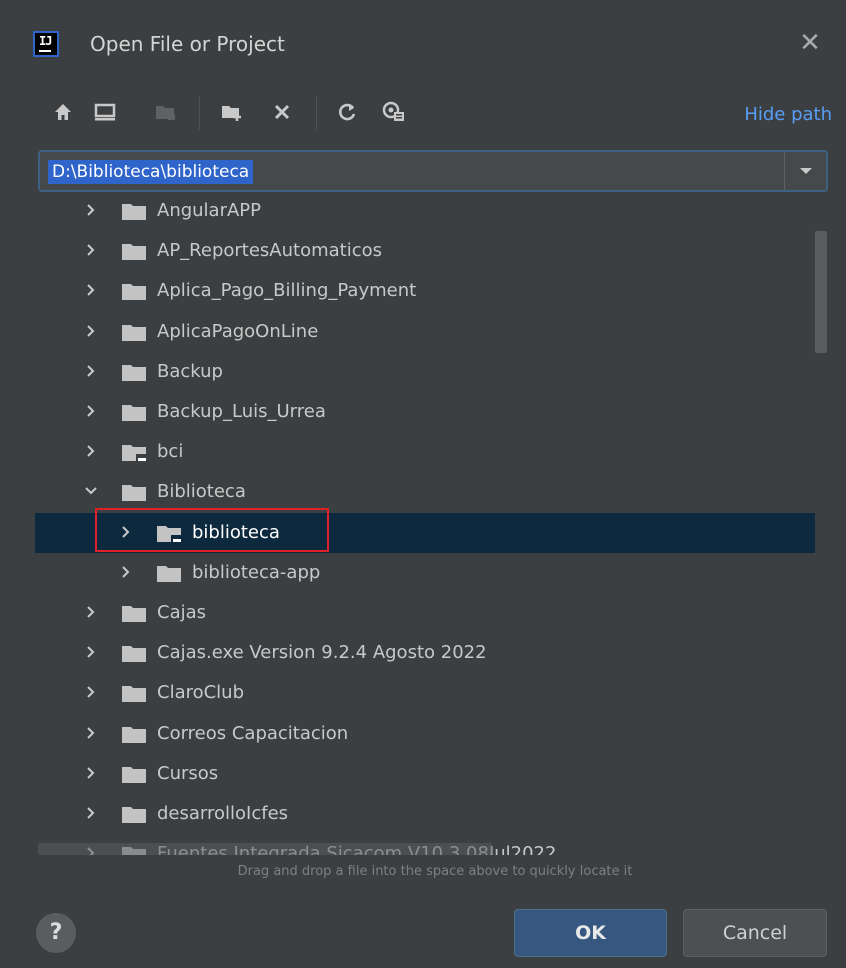 The image size is (846, 968). I want to click on tree-item-label: Cajas.exe Version 9.2.4 Agosto 2022, so click(322, 653).